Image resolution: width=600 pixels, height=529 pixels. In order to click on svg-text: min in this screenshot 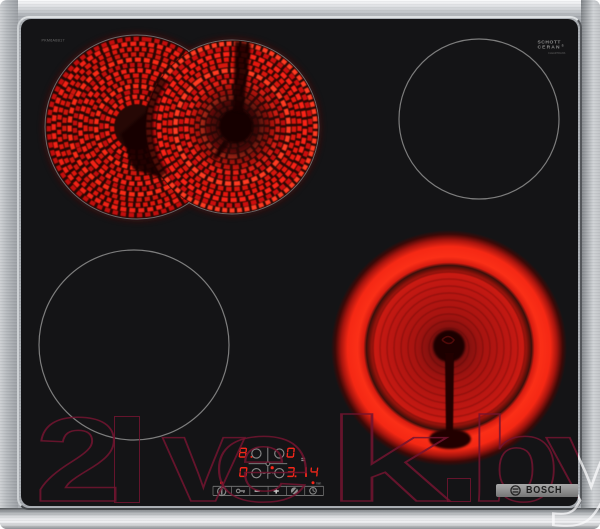, I will do `click(319, 483)`.